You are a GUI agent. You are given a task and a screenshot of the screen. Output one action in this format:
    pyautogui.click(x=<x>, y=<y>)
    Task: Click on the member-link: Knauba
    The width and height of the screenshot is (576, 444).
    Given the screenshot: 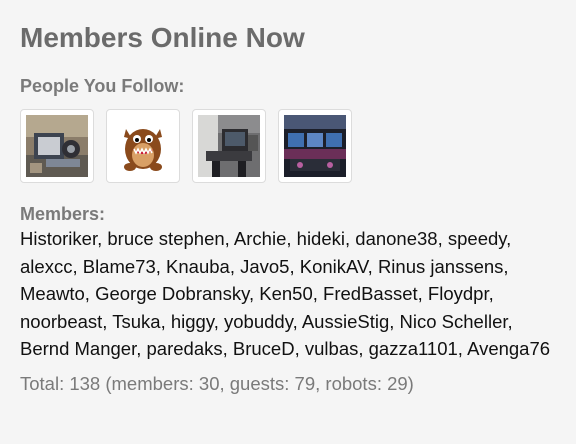 What is the action you would take?
    pyautogui.click(x=198, y=266)
    